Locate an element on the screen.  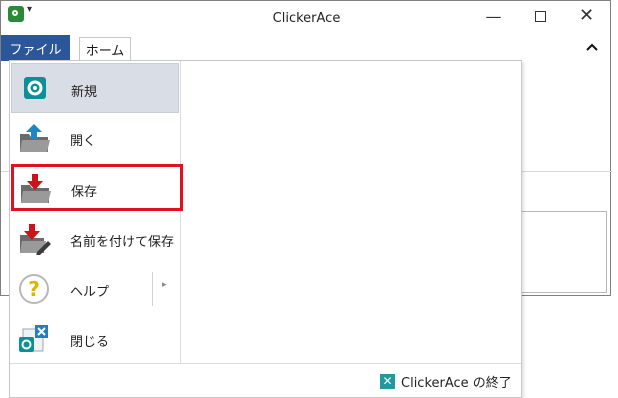
menu-footer-divider is located at coordinates (265, 363).